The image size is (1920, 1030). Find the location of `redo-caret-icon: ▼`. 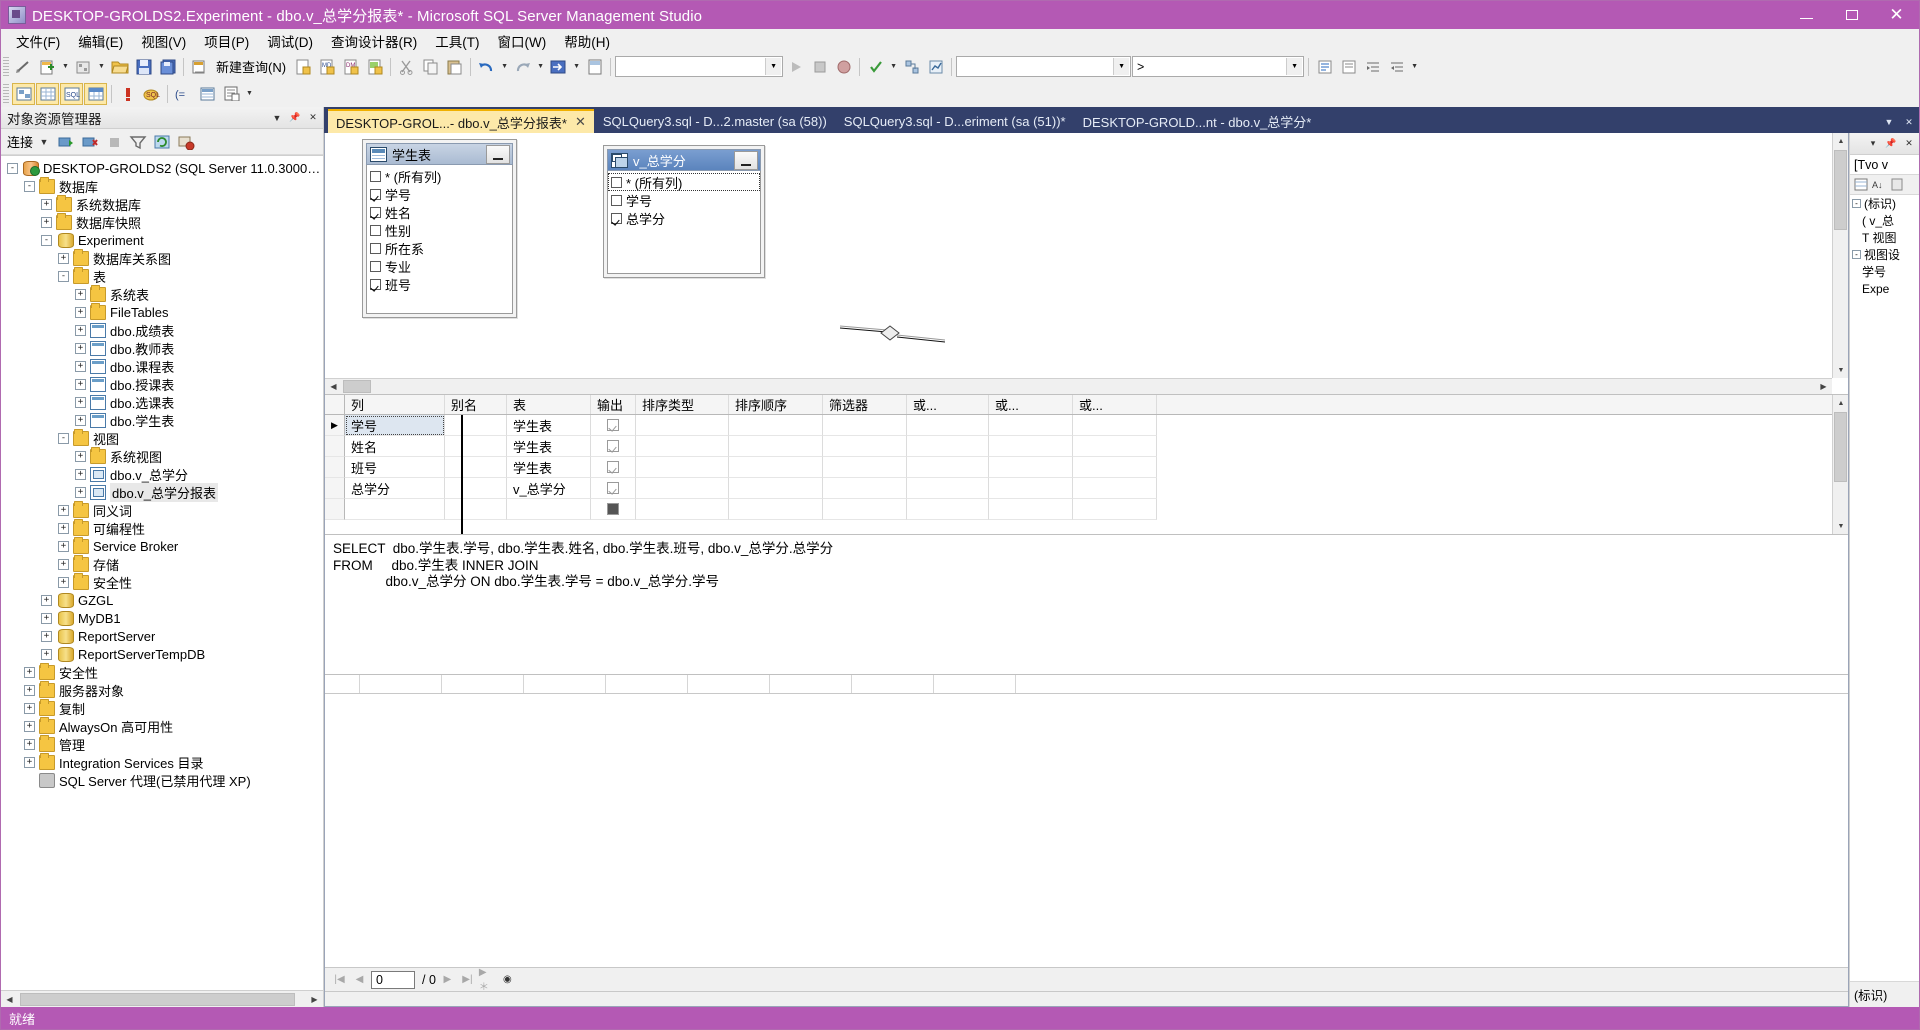

redo-caret-icon: ▼ is located at coordinates (540, 67).